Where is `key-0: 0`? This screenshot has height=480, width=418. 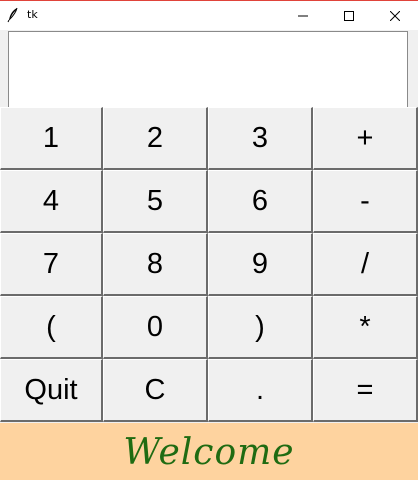 key-0: 0 is located at coordinates (155, 327).